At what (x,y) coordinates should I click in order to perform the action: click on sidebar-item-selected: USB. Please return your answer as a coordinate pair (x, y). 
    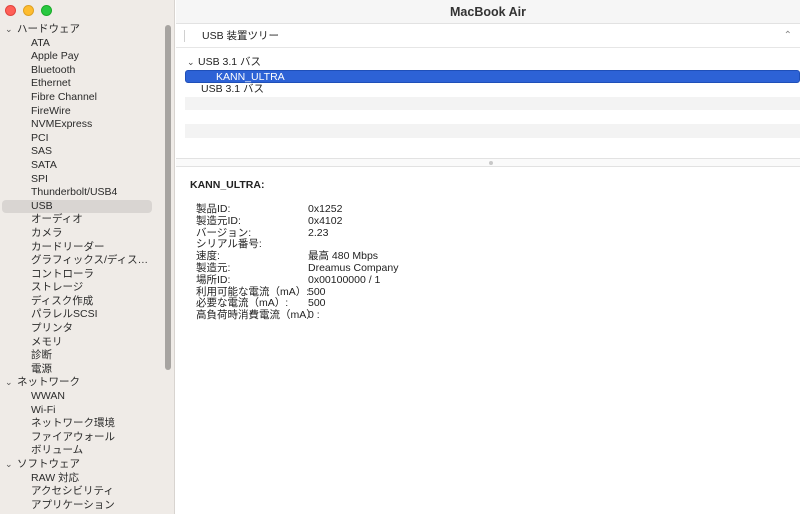
    Looking at the image, I should click on (77, 206).